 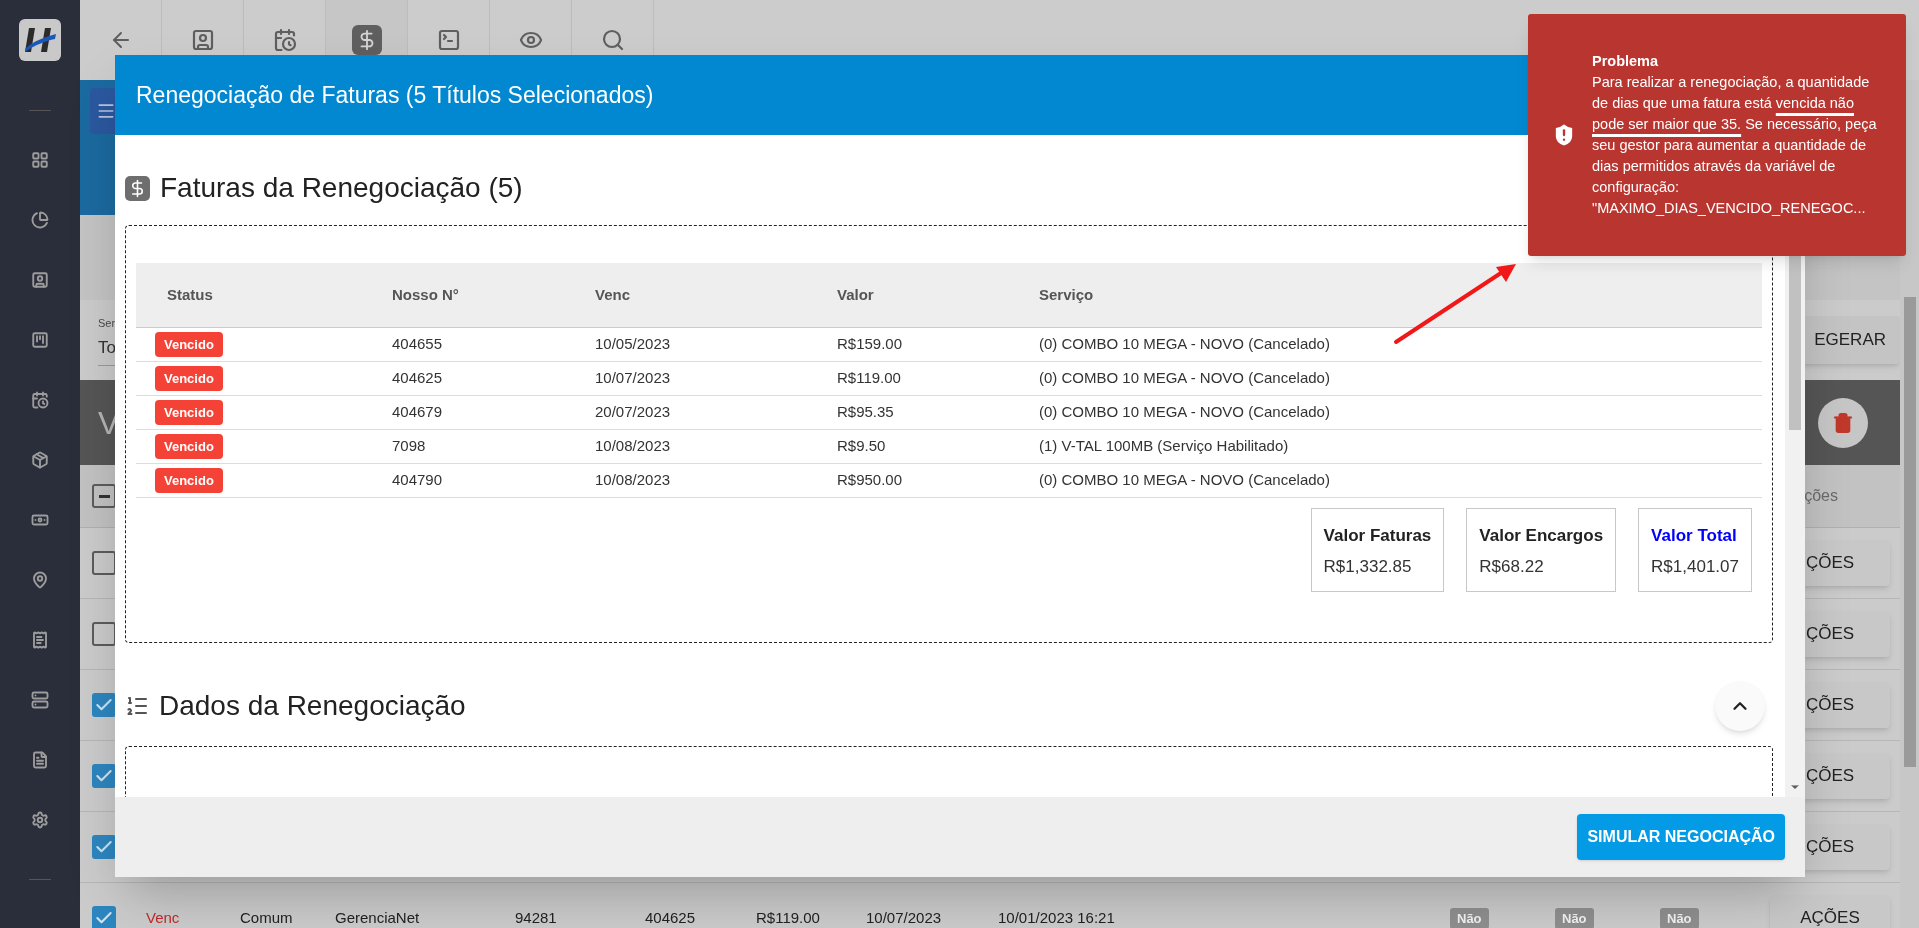 I want to click on menu-icon, so click(x=106, y=111).